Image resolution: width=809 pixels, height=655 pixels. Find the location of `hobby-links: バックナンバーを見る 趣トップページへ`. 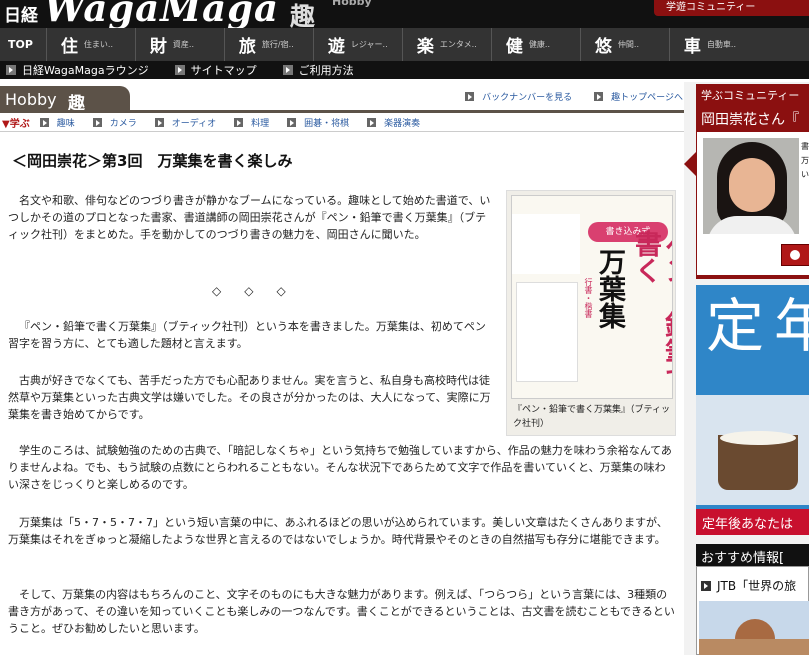

hobby-links: バックナンバーを見る 趣トップページへ is located at coordinates (563, 96).